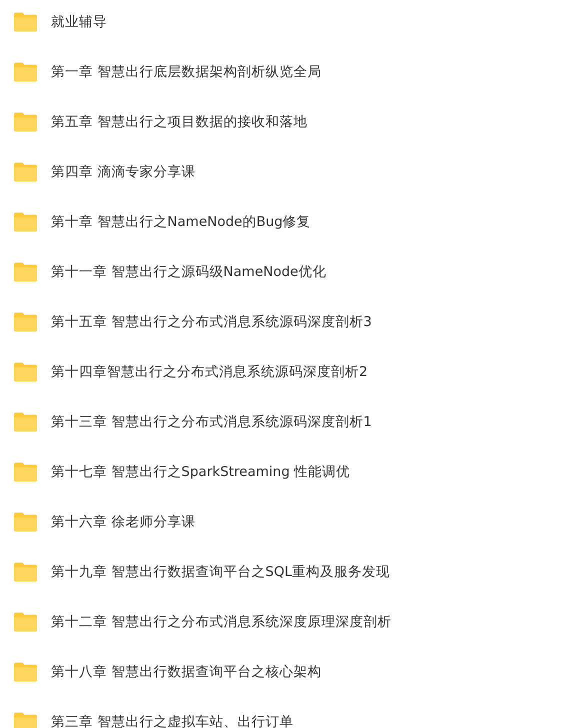 The width and height of the screenshot is (562, 728). I want to click on folder-name: 第十四章智慧出行之分布式消息系统源码深度剖析2, so click(209, 372).